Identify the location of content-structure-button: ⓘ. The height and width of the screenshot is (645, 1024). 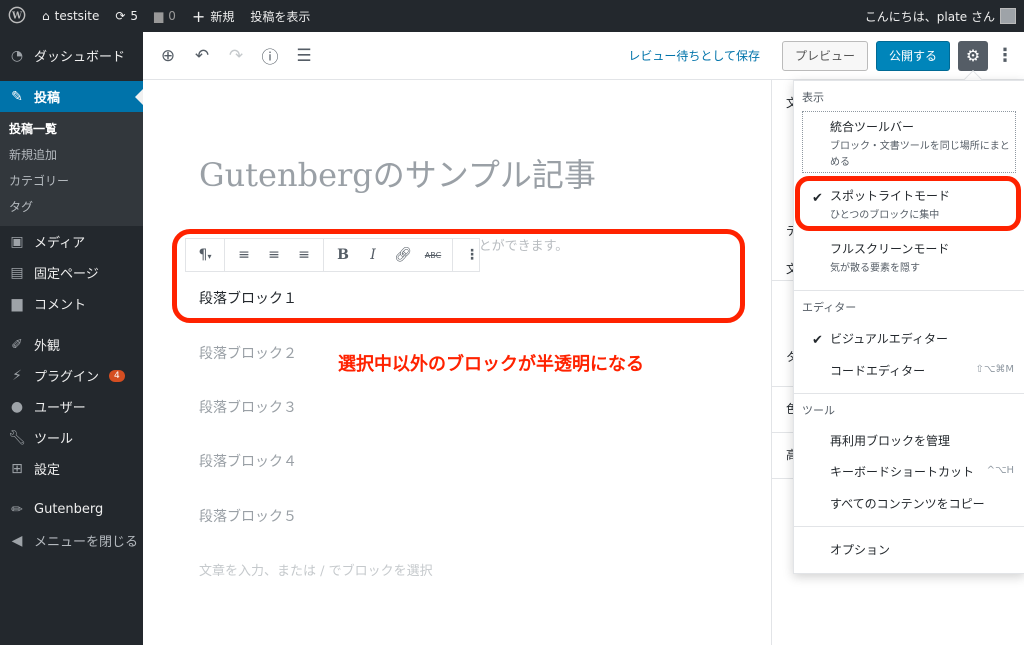
(270, 55).